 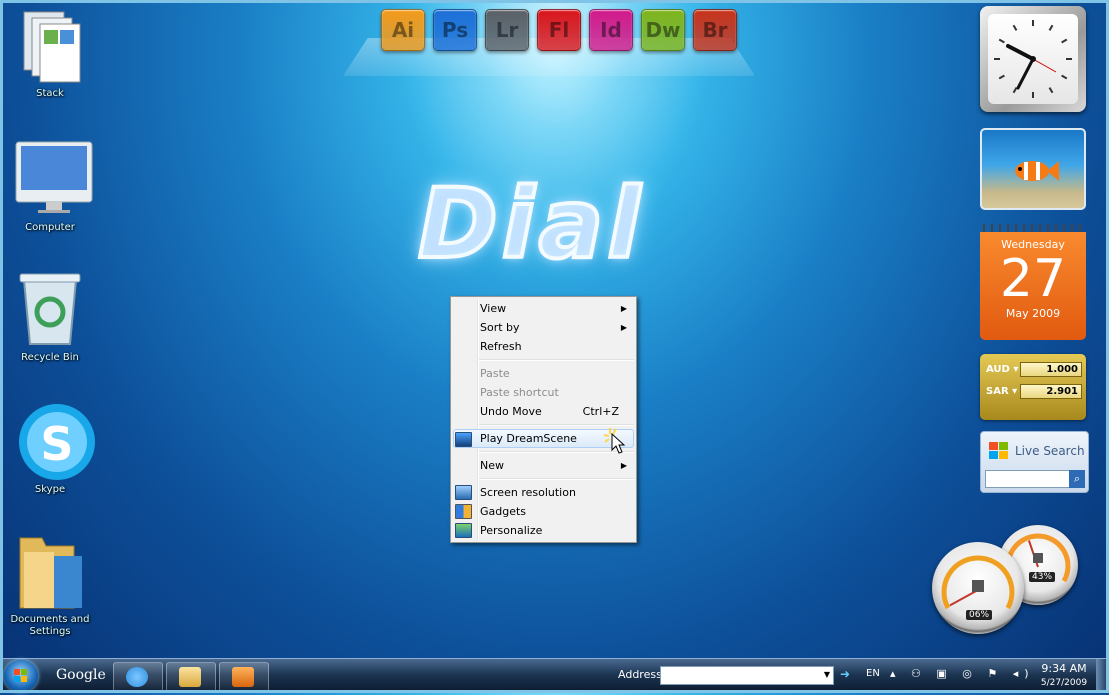 I want to click on menu-item-label: Screen resolution, so click(x=528, y=492).